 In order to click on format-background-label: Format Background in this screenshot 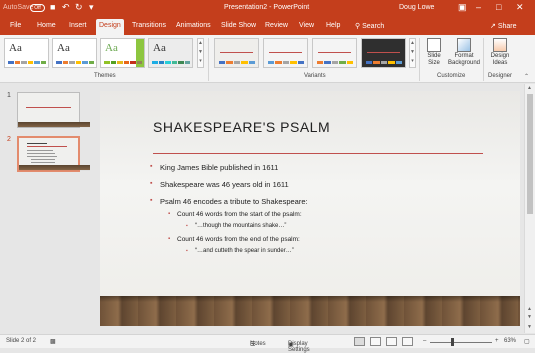, I will do `click(464, 59)`.